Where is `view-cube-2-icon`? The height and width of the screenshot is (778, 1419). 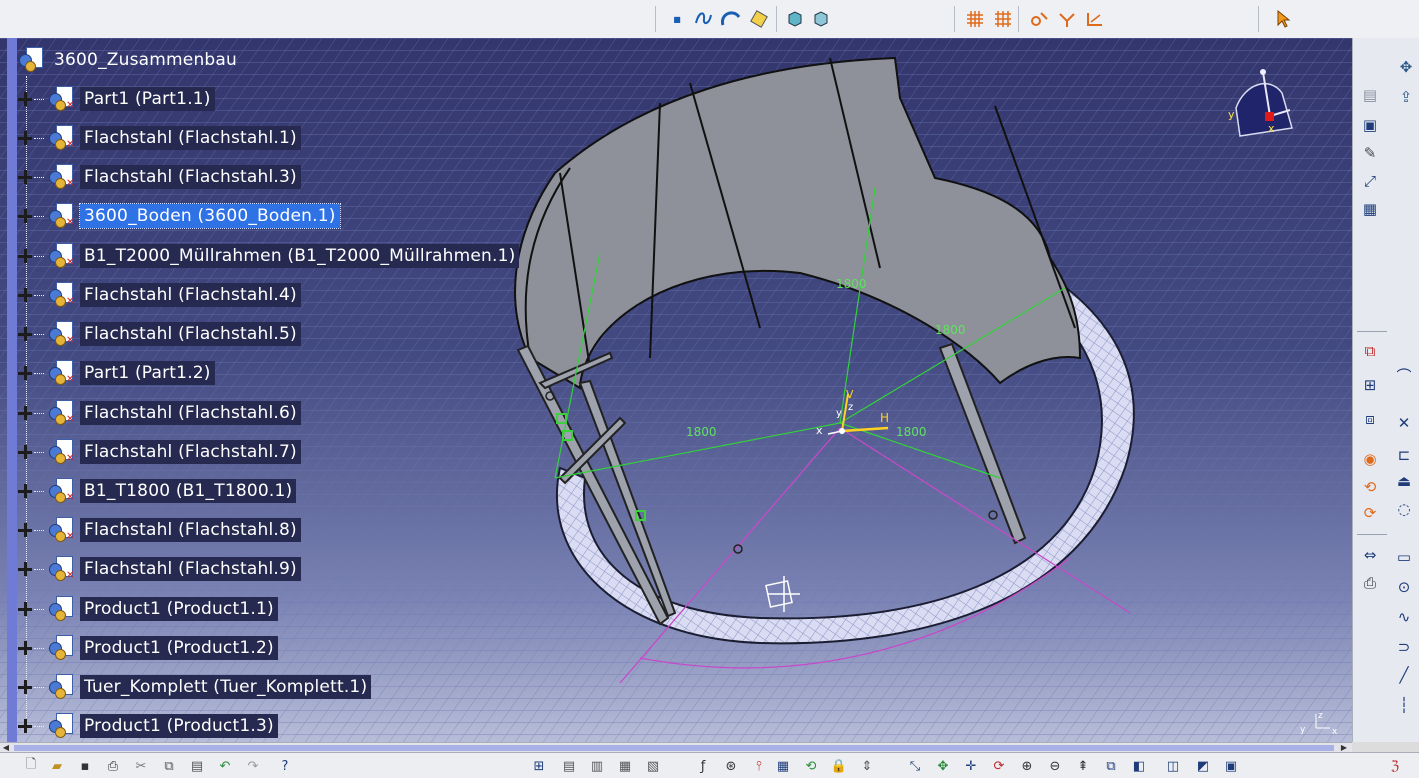 view-cube-2-icon is located at coordinates (821, 19).